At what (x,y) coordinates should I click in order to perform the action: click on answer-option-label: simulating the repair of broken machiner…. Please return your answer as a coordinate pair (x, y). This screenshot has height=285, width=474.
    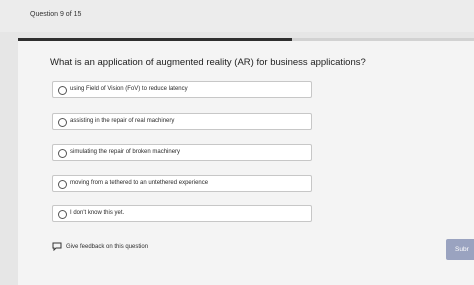
    Looking at the image, I should click on (125, 152).